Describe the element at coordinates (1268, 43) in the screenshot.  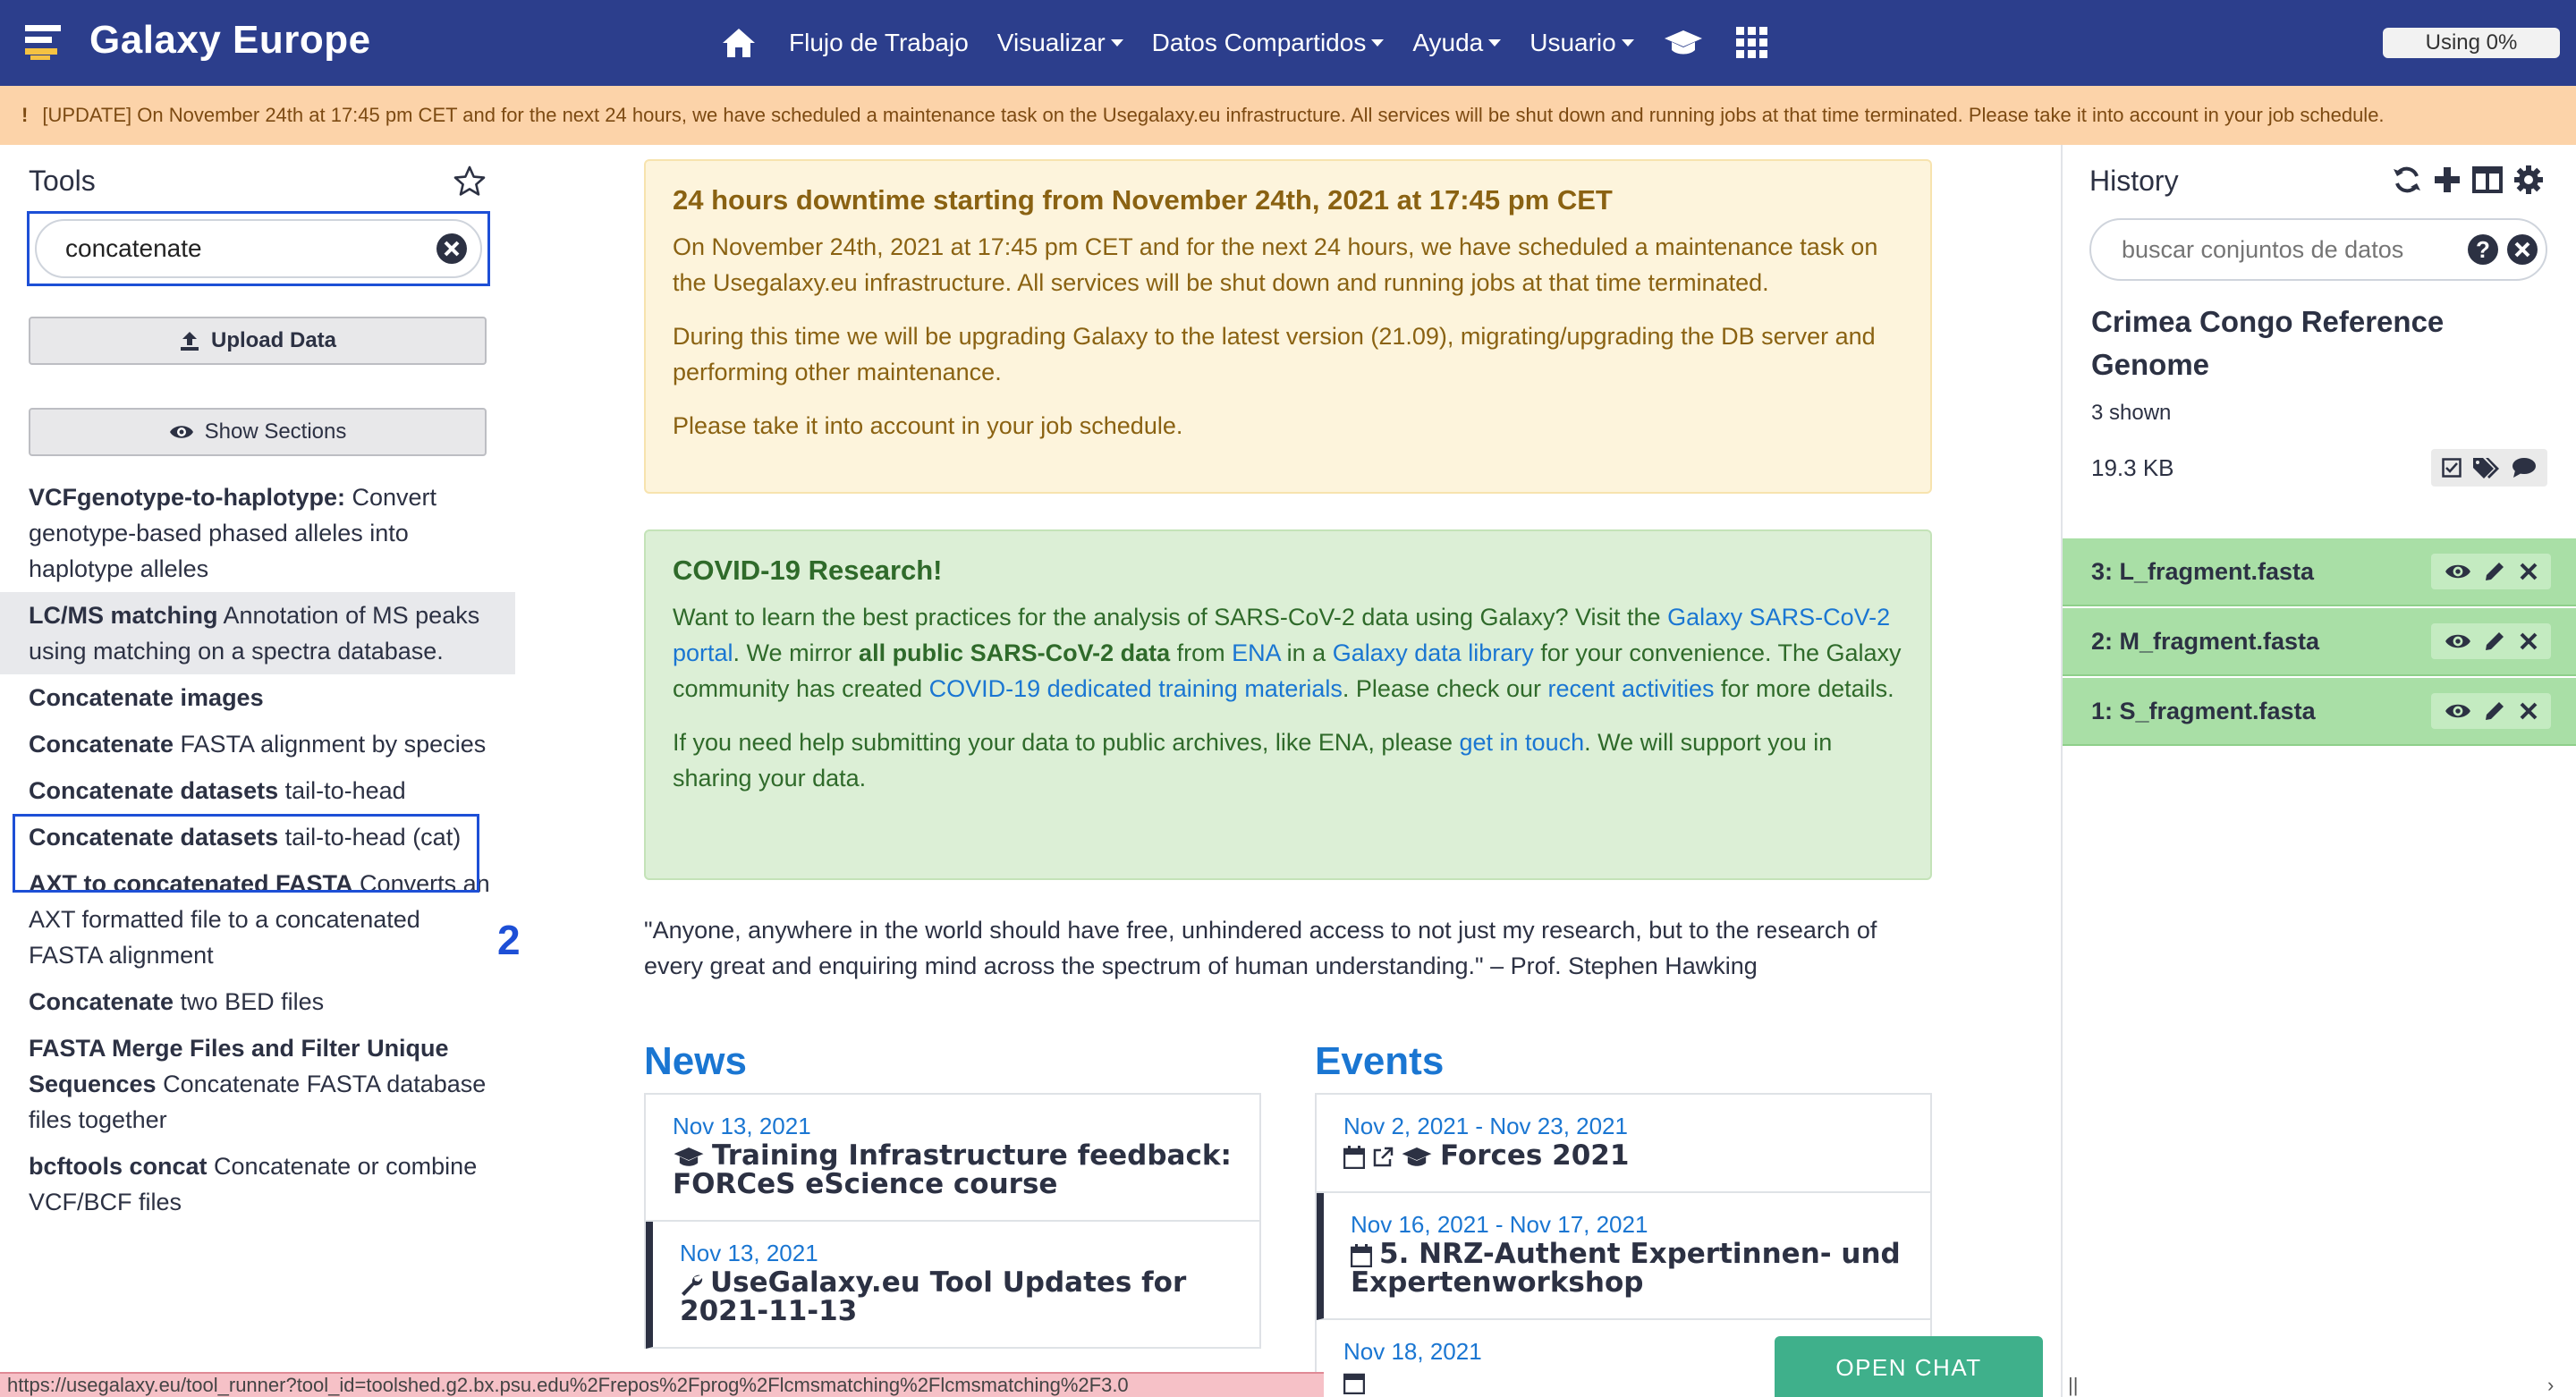
I see `nav-shared-data: Datos Compartidos` at that location.